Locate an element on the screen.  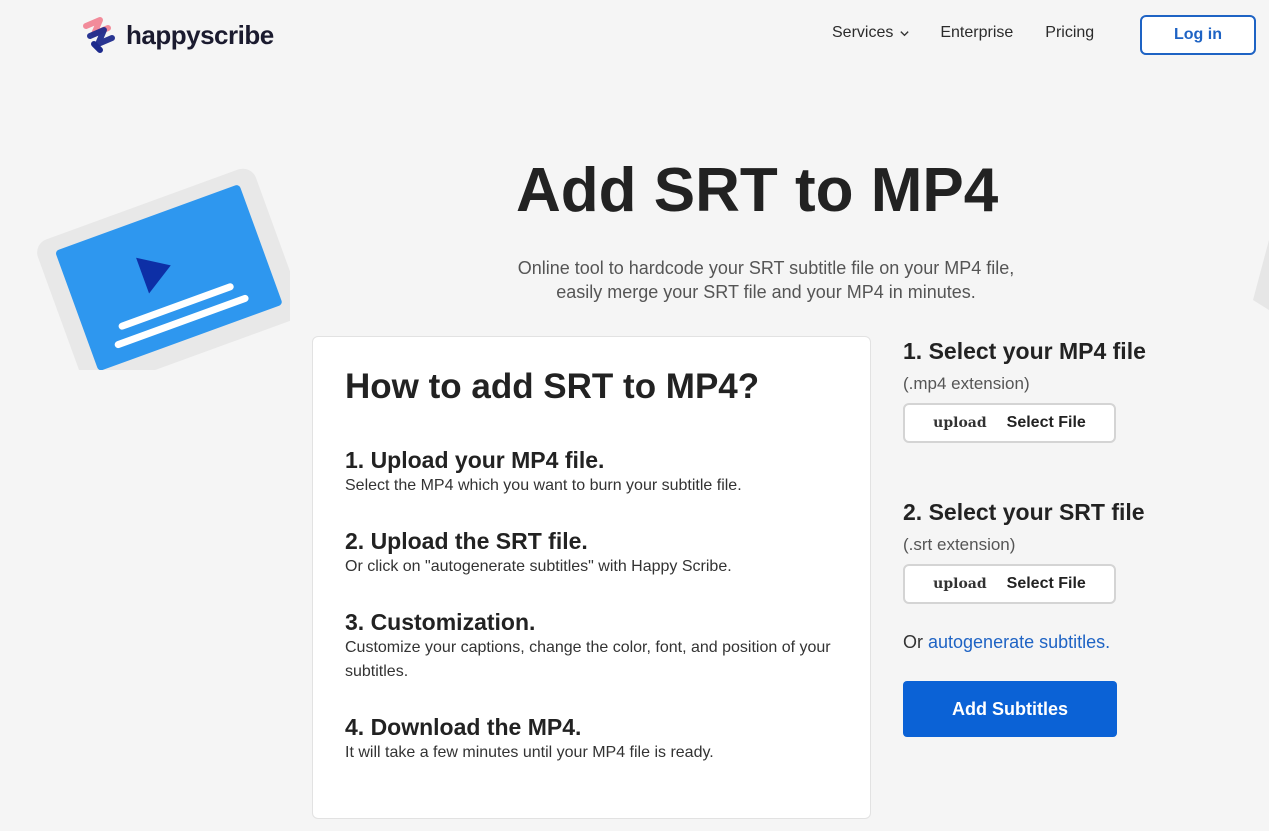
main-nav: Services Enterprise Pricing is located at coordinates (963, 33).